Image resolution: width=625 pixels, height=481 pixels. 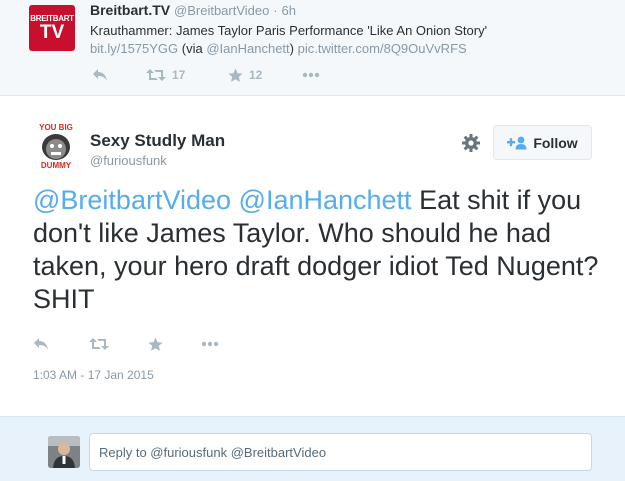 I want to click on reply-area: Reply to @furiousfunk @BreitbartVideo, so click(x=312, y=448).